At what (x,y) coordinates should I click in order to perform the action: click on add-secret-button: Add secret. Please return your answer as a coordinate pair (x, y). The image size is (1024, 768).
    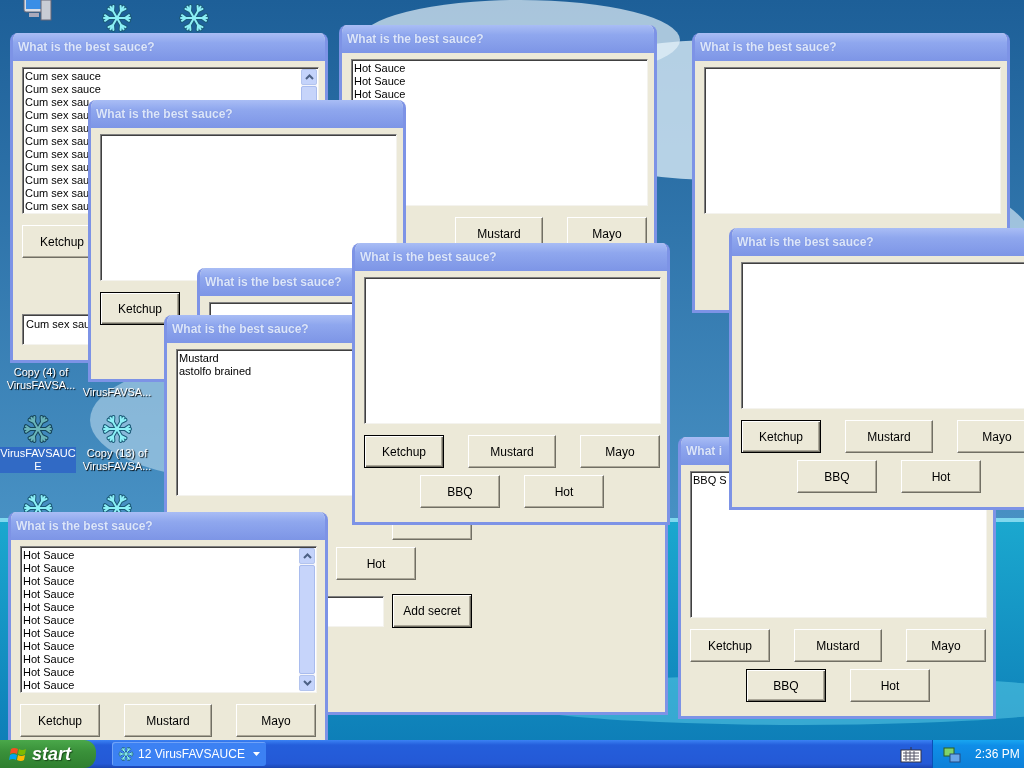
    Looking at the image, I should click on (432, 611).